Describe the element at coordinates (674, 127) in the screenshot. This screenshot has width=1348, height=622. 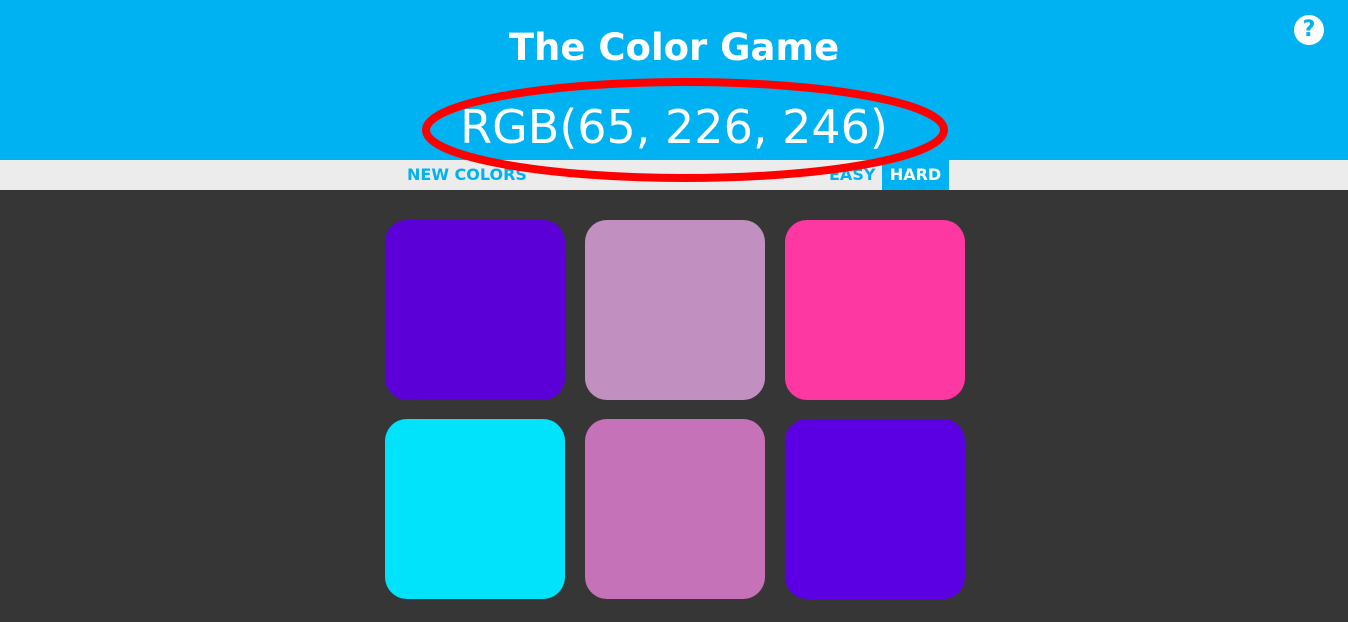
I see `target-rgb-display: RGB(65, 226, 246)` at that location.